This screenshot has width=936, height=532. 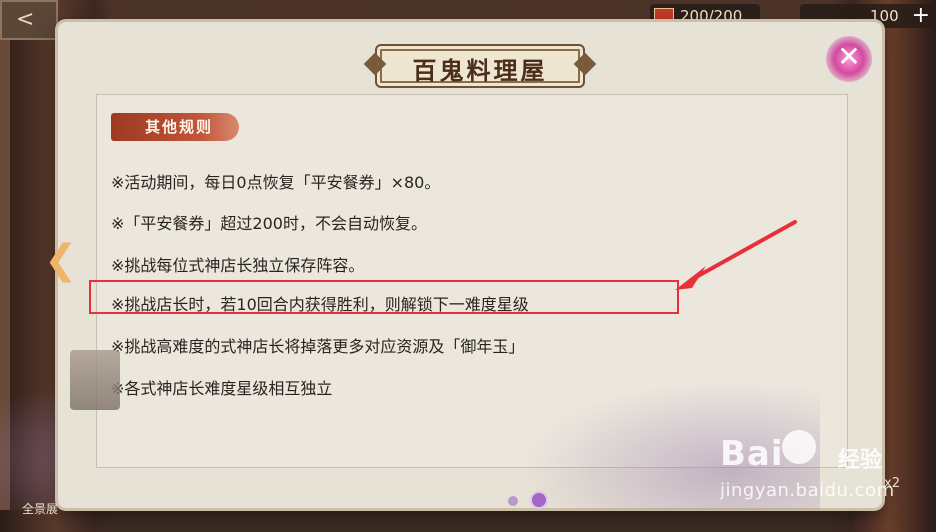 I want to click on dialog-title: 百鬼料理屋, so click(x=480, y=70).